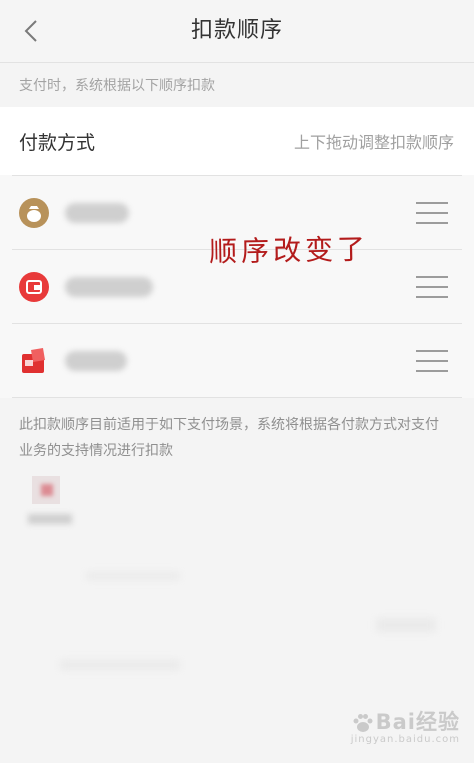  I want to click on handwritten-annotation: 顺序改变了, so click(289, 250).